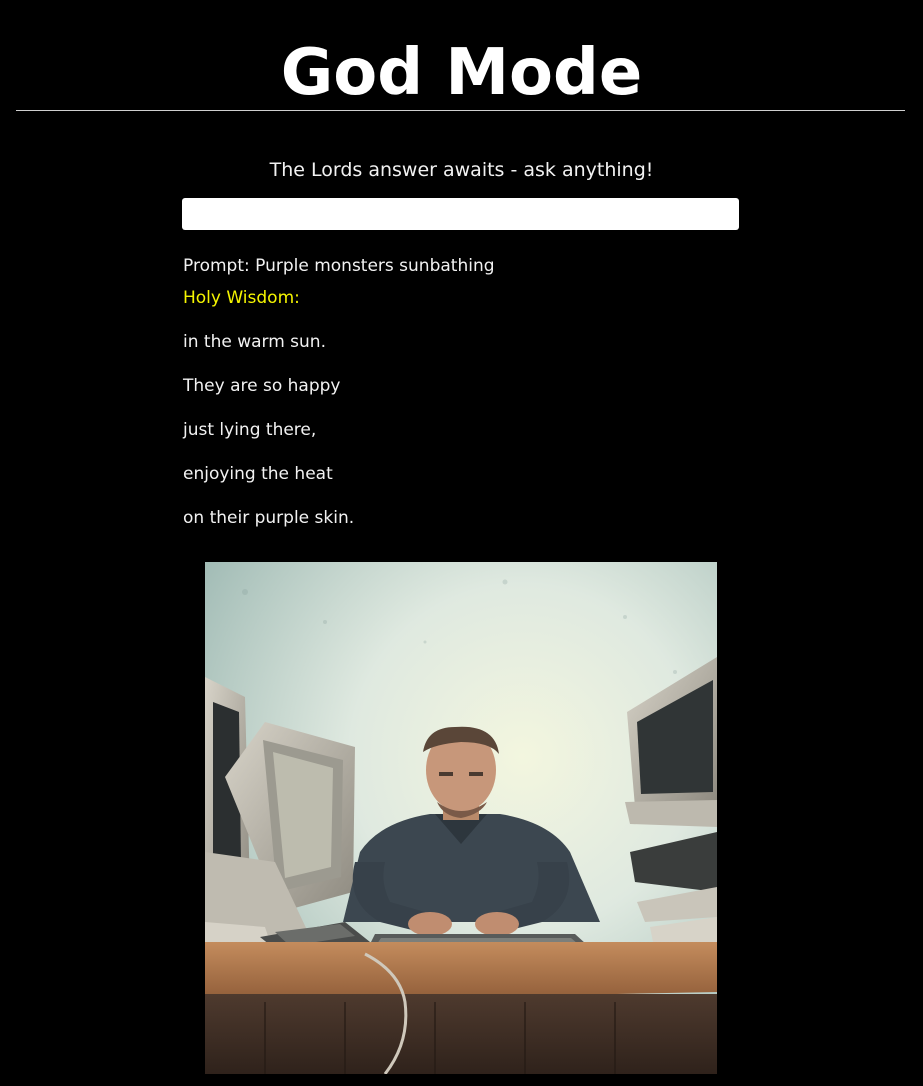 This screenshot has height=1086, width=923. What do you see at coordinates (339, 266) in the screenshot?
I see `prompt-text: Prompt: Purple monsters sunbathing` at bounding box center [339, 266].